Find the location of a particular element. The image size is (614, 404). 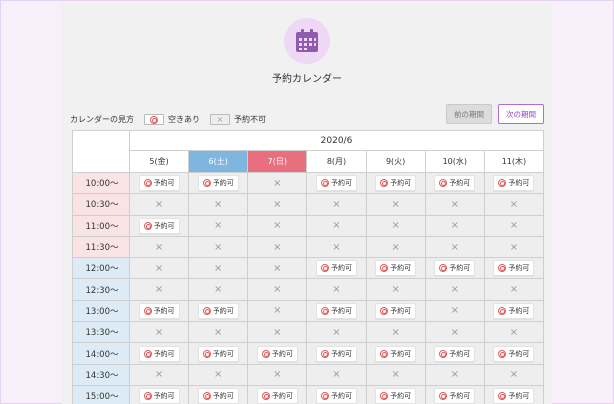

time-row: 15:00〜 予約可 予約可 予約可 予約可 予約可 予約可 予約可 is located at coordinates (308, 394).